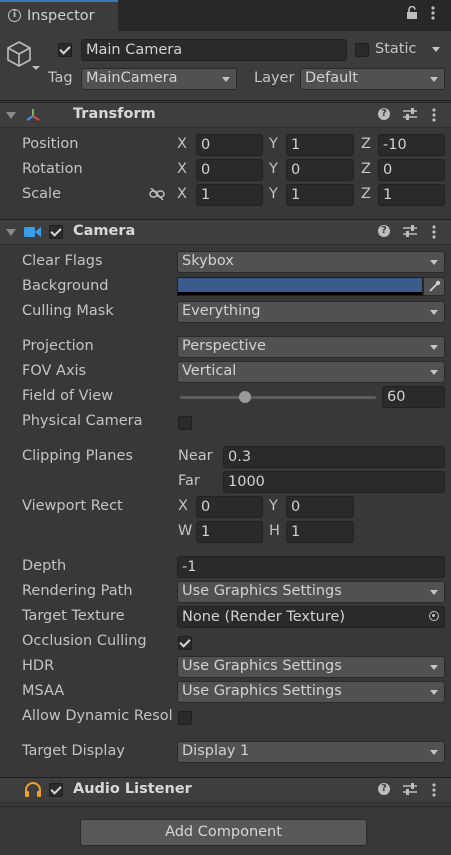 The image size is (451, 855). I want to click on target-texture-field: None (Render Texture), so click(311, 617).